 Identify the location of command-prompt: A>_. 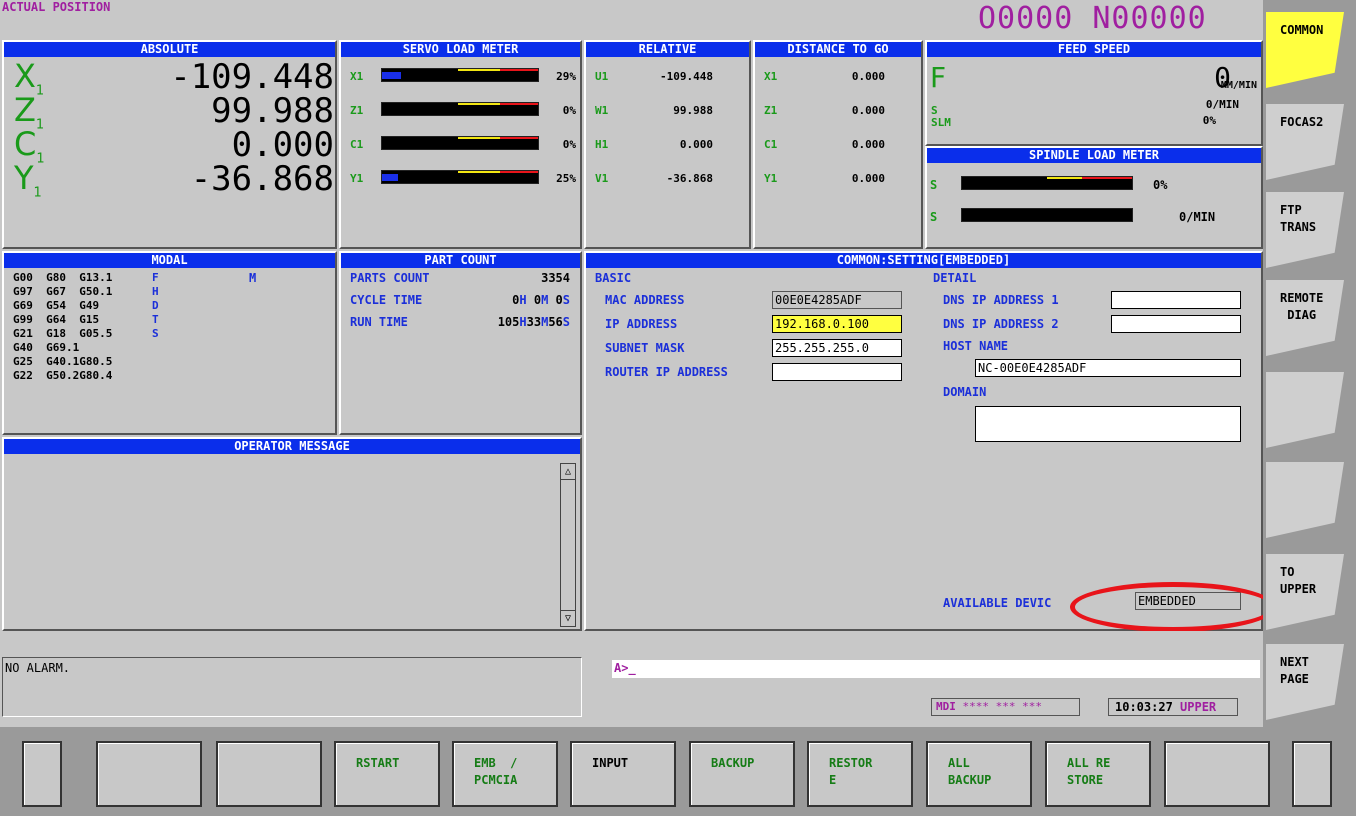
(625, 668).